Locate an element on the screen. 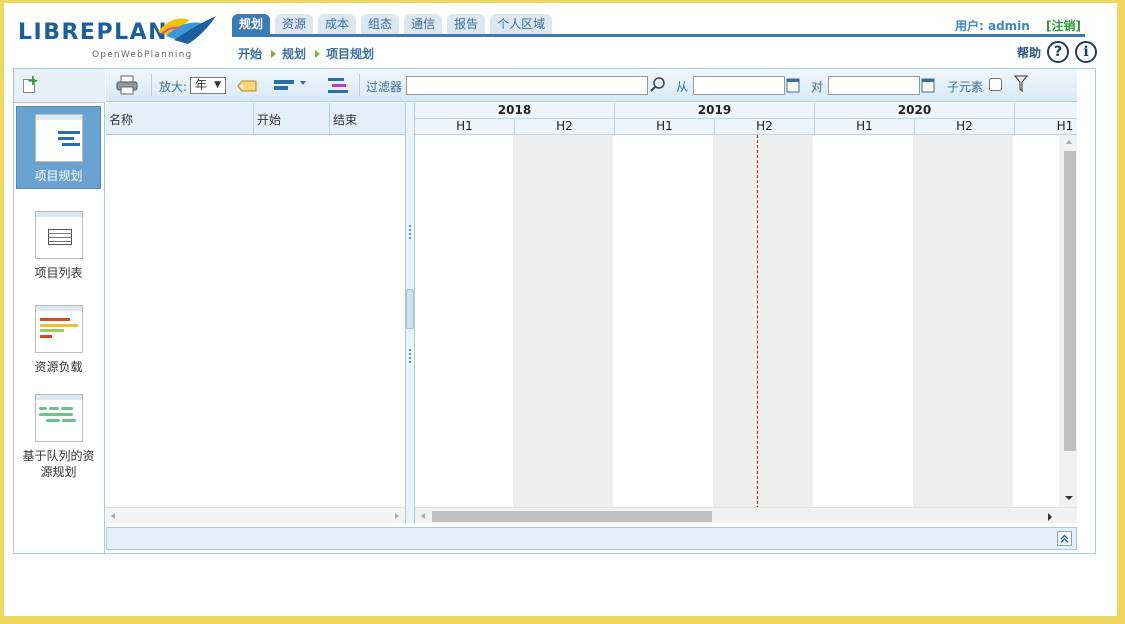 This screenshot has height=624, width=1125. year-header: 2019 is located at coordinates (715, 111).